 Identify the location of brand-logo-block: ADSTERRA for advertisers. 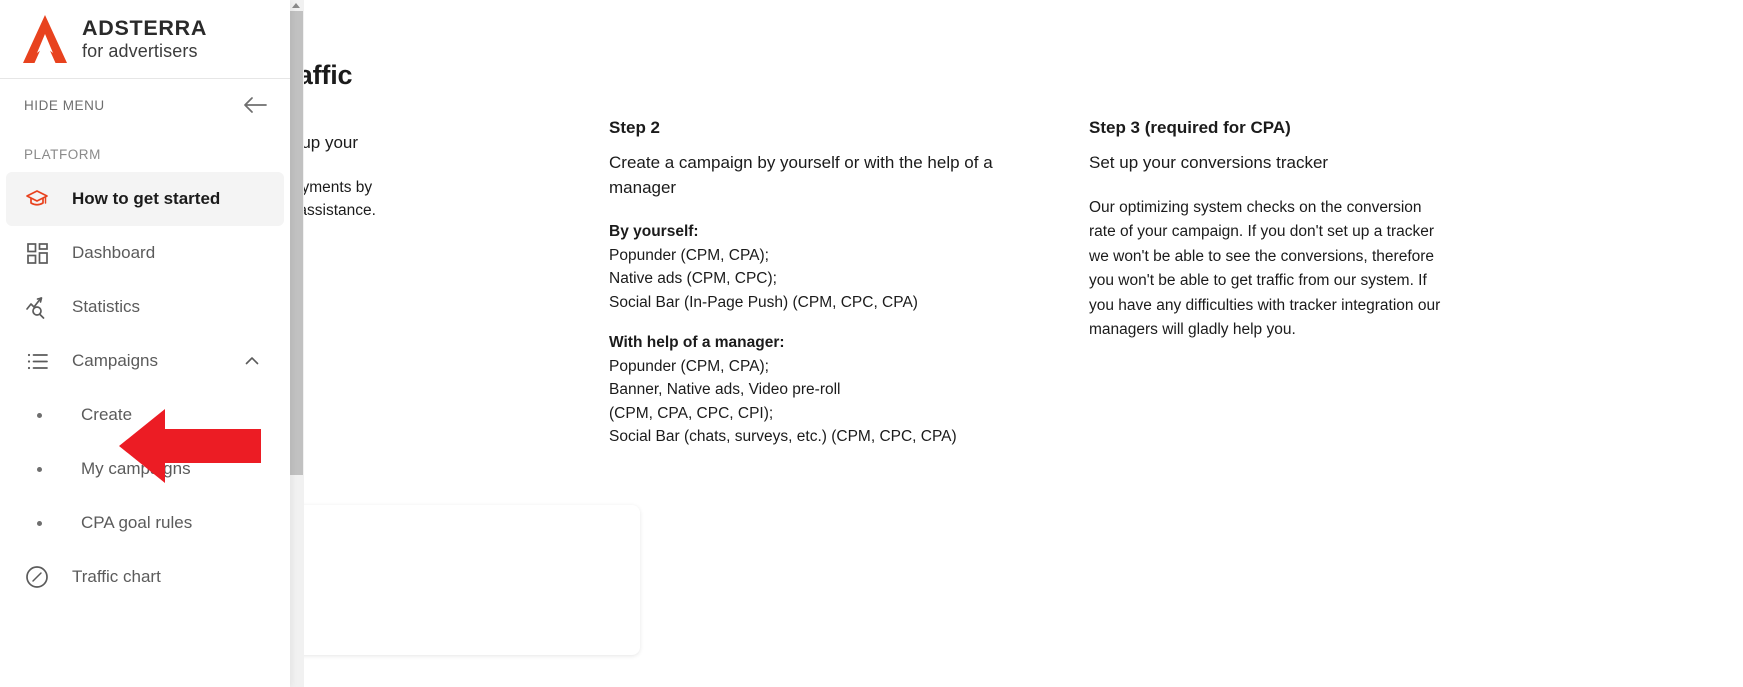
(145, 39).